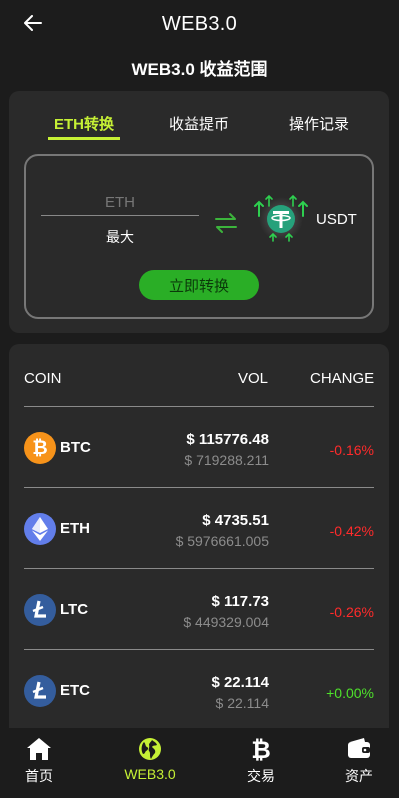  What do you see at coordinates (240, 682) in the screenshot?
I see `coin-price: $ 22.114` at bounding box center [240, 682].